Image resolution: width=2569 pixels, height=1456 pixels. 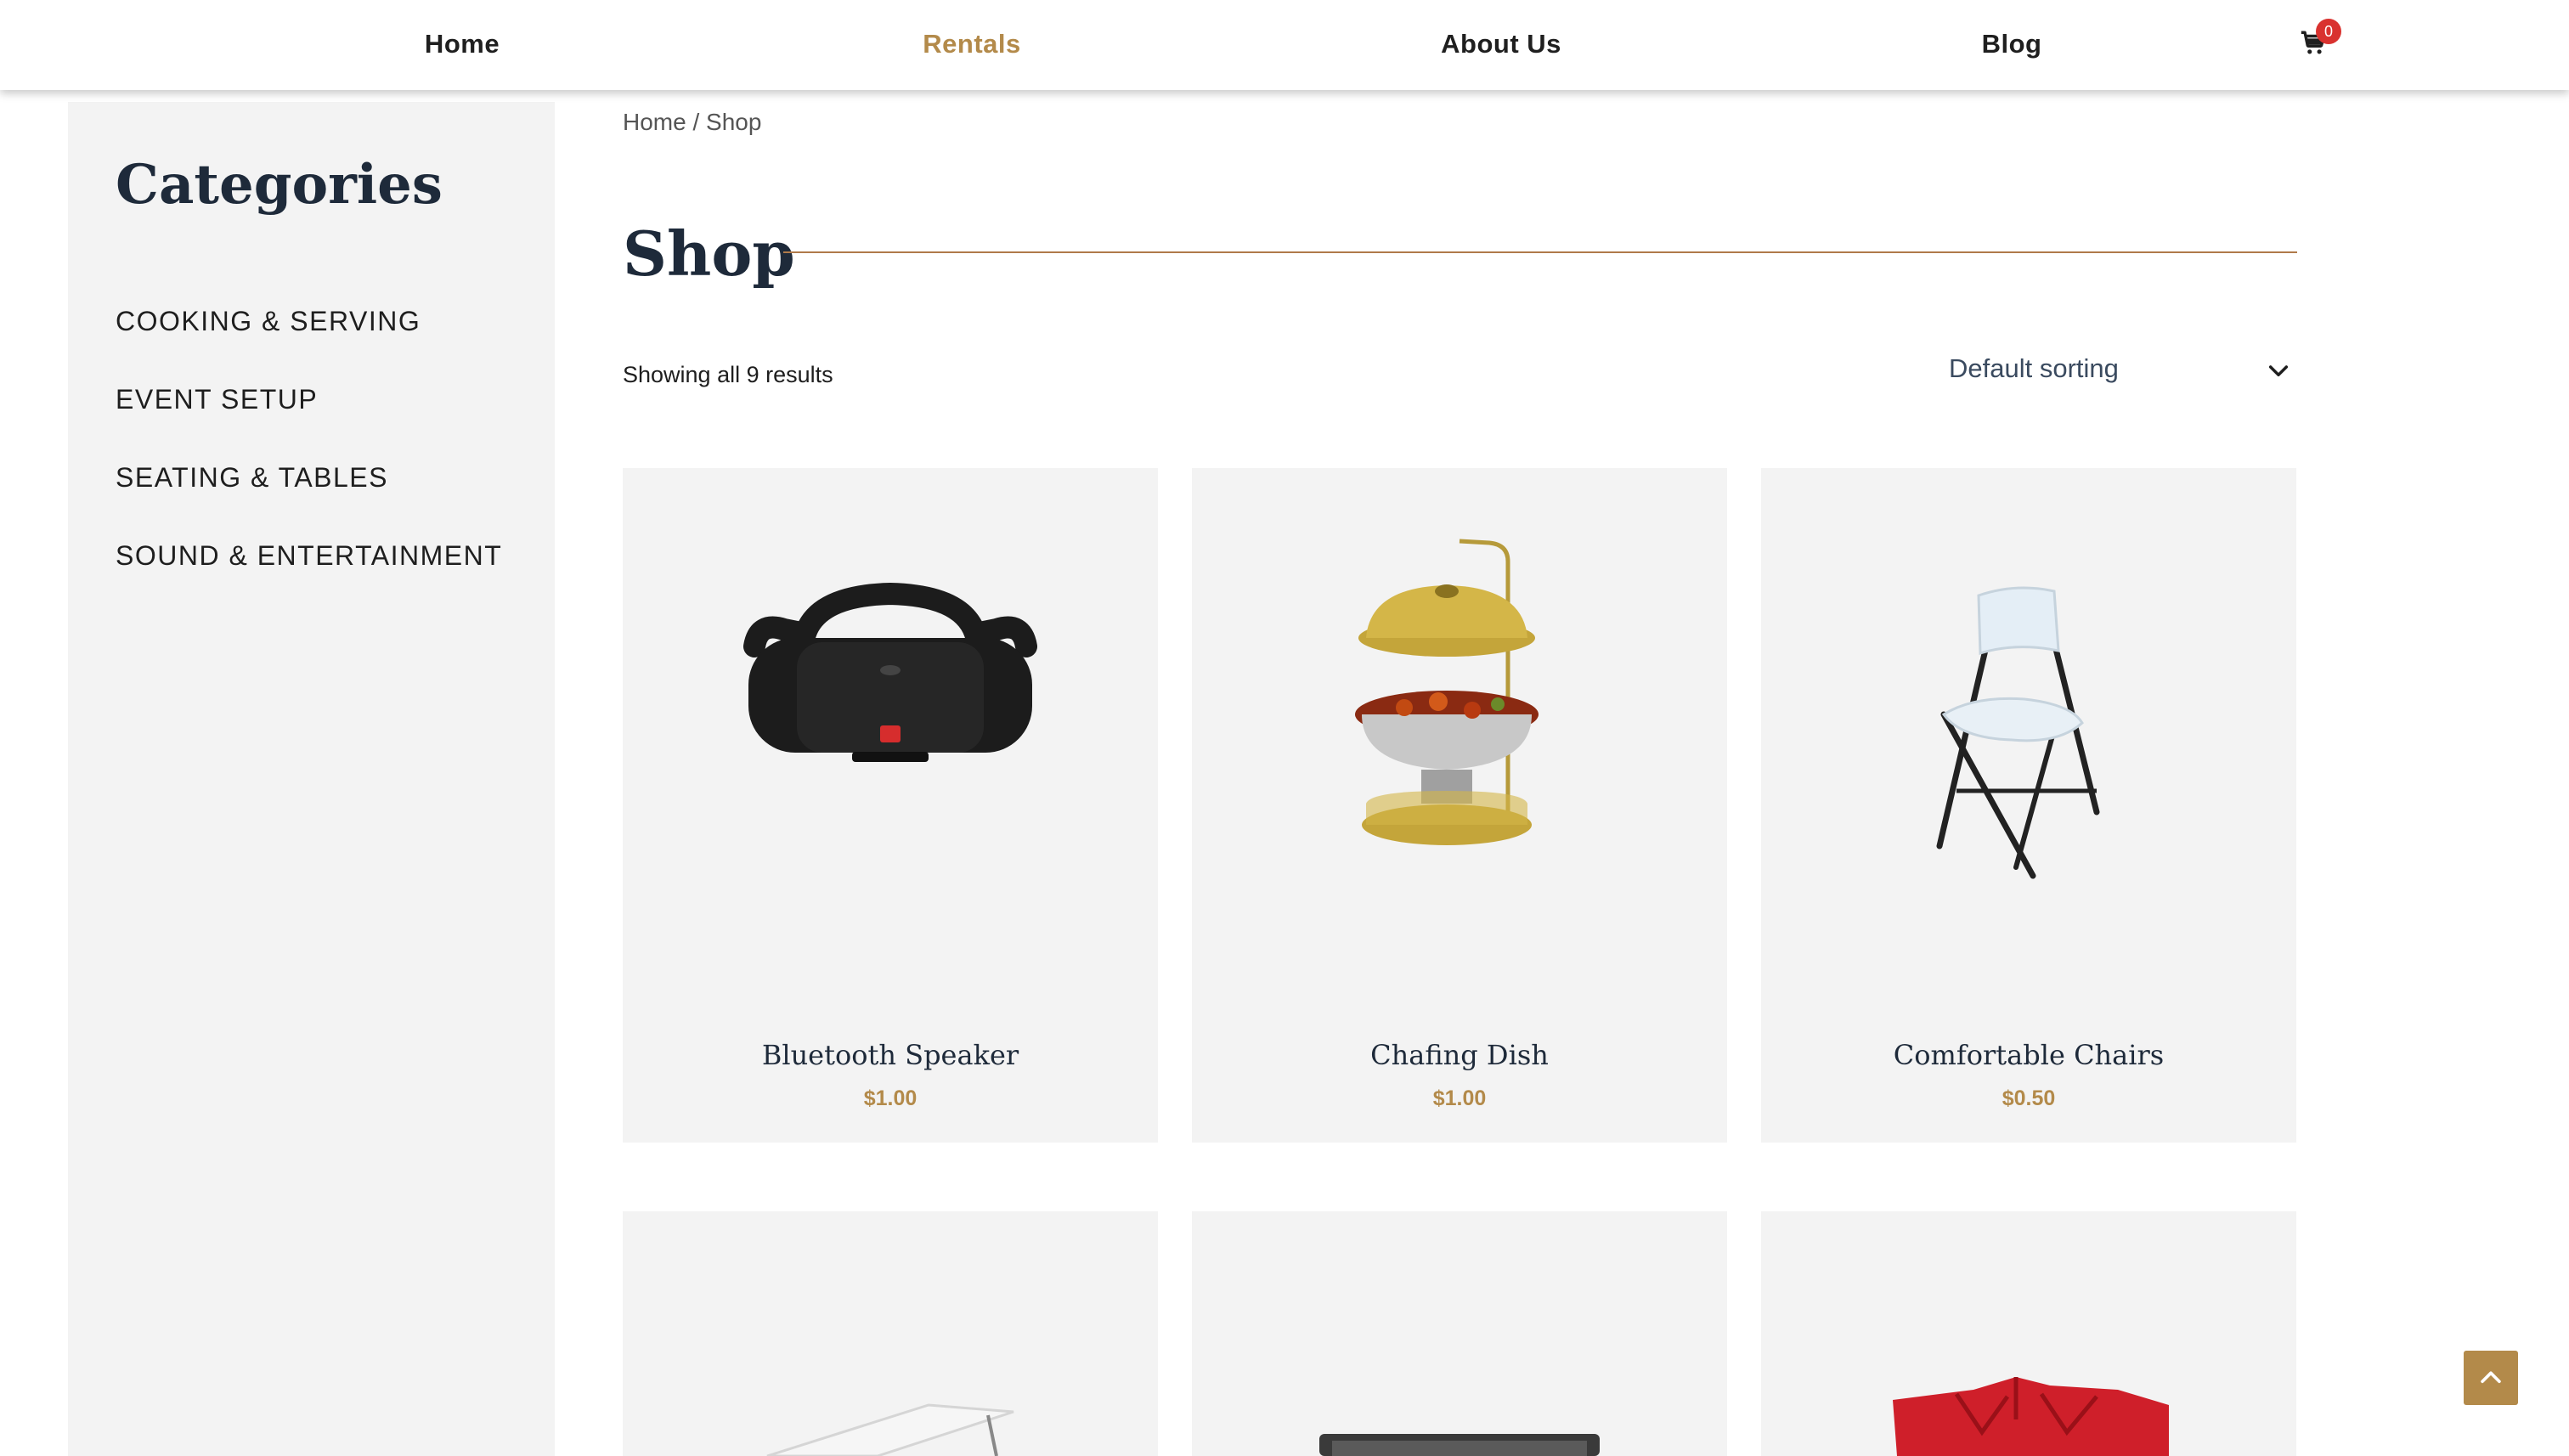 I want to click on nav-about-us: About Us, so click(x=1501, y=44).